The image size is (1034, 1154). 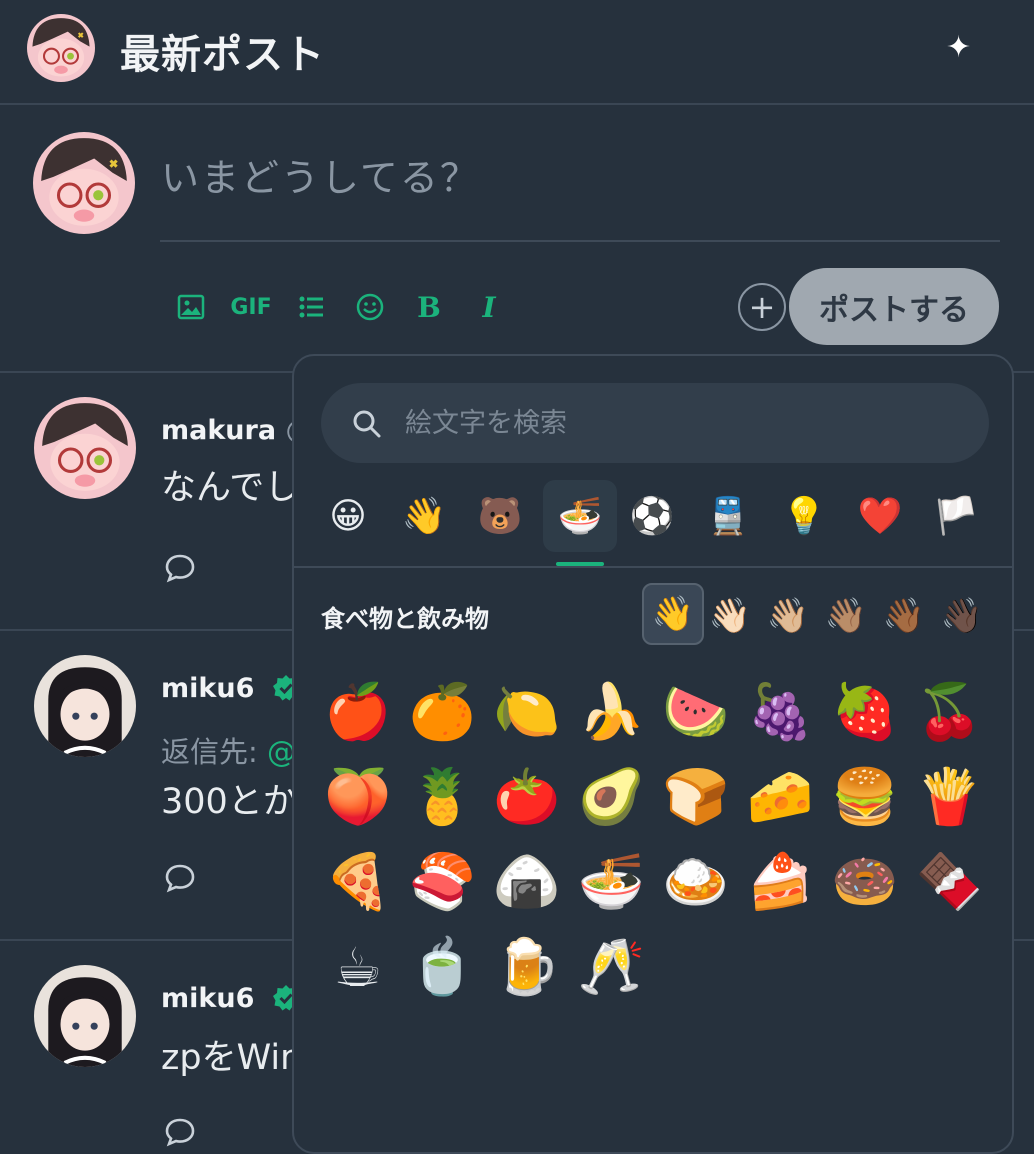 I want to click on post-text: なんでし, so click(x=230, y=488).